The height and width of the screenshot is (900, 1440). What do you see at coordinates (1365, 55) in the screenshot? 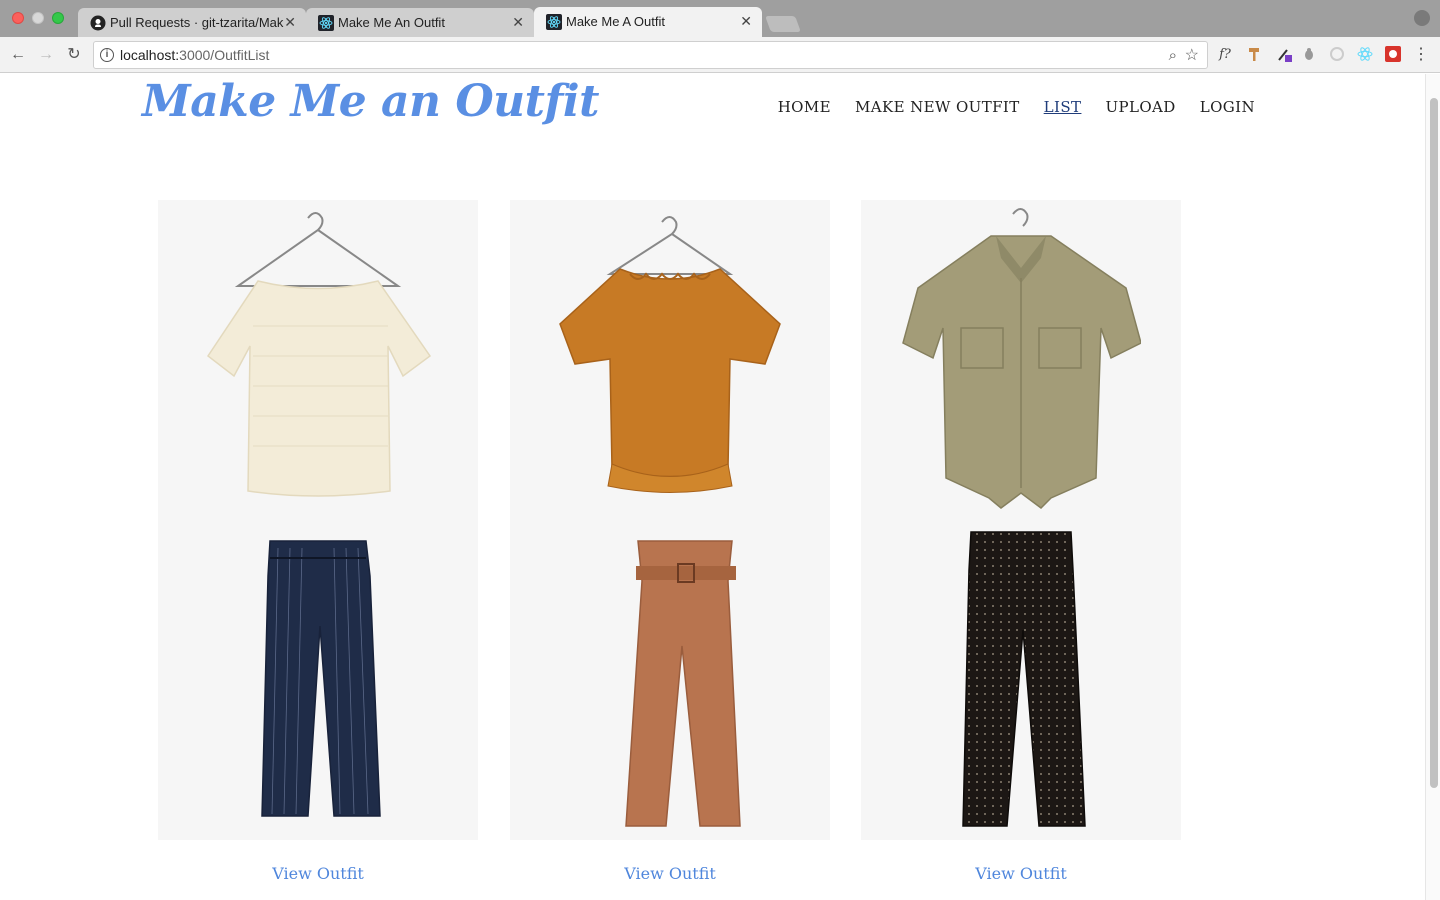
I see `react-devtools-icon` at bounding box center [1365, 55].